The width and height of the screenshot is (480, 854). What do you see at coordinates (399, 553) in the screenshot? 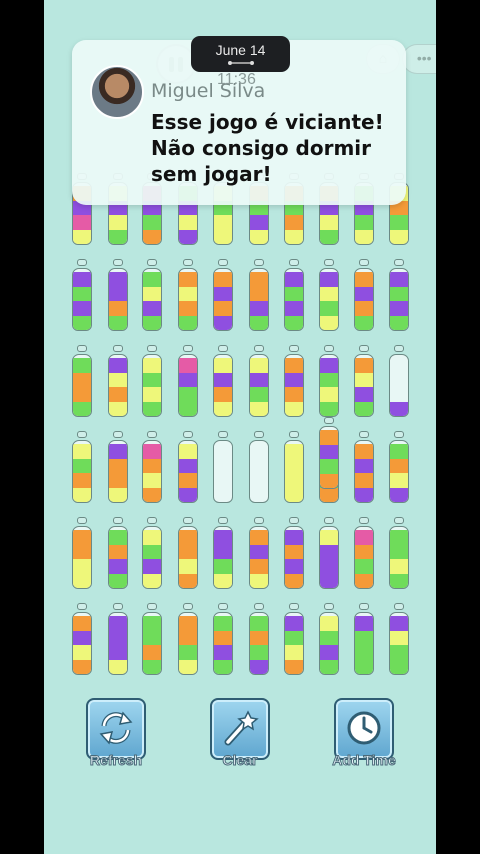
I see `bottle-r5-c10` at bounding box center [399, 553].